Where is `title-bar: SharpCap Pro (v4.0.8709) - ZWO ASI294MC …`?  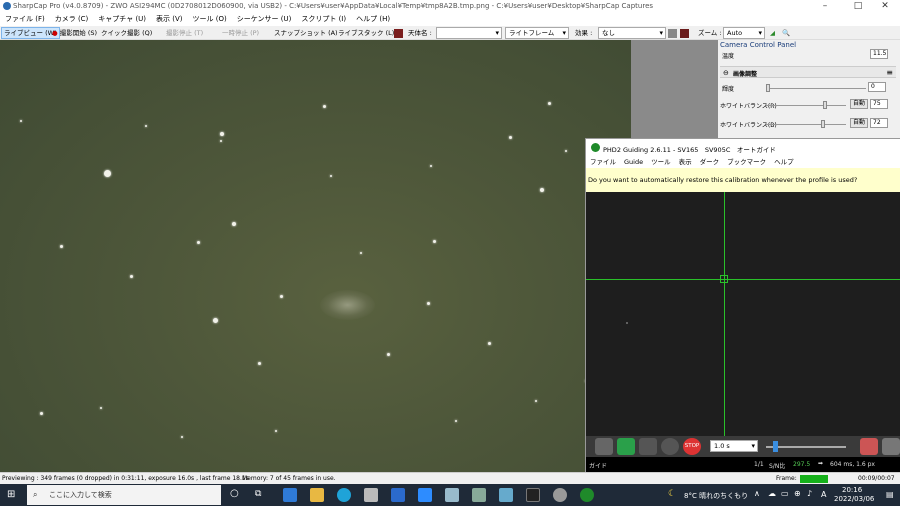 title-bar: SharpCap Pro (v4.0.8709) - ZWO ASI294MC … is located at coordinates (450, 6).